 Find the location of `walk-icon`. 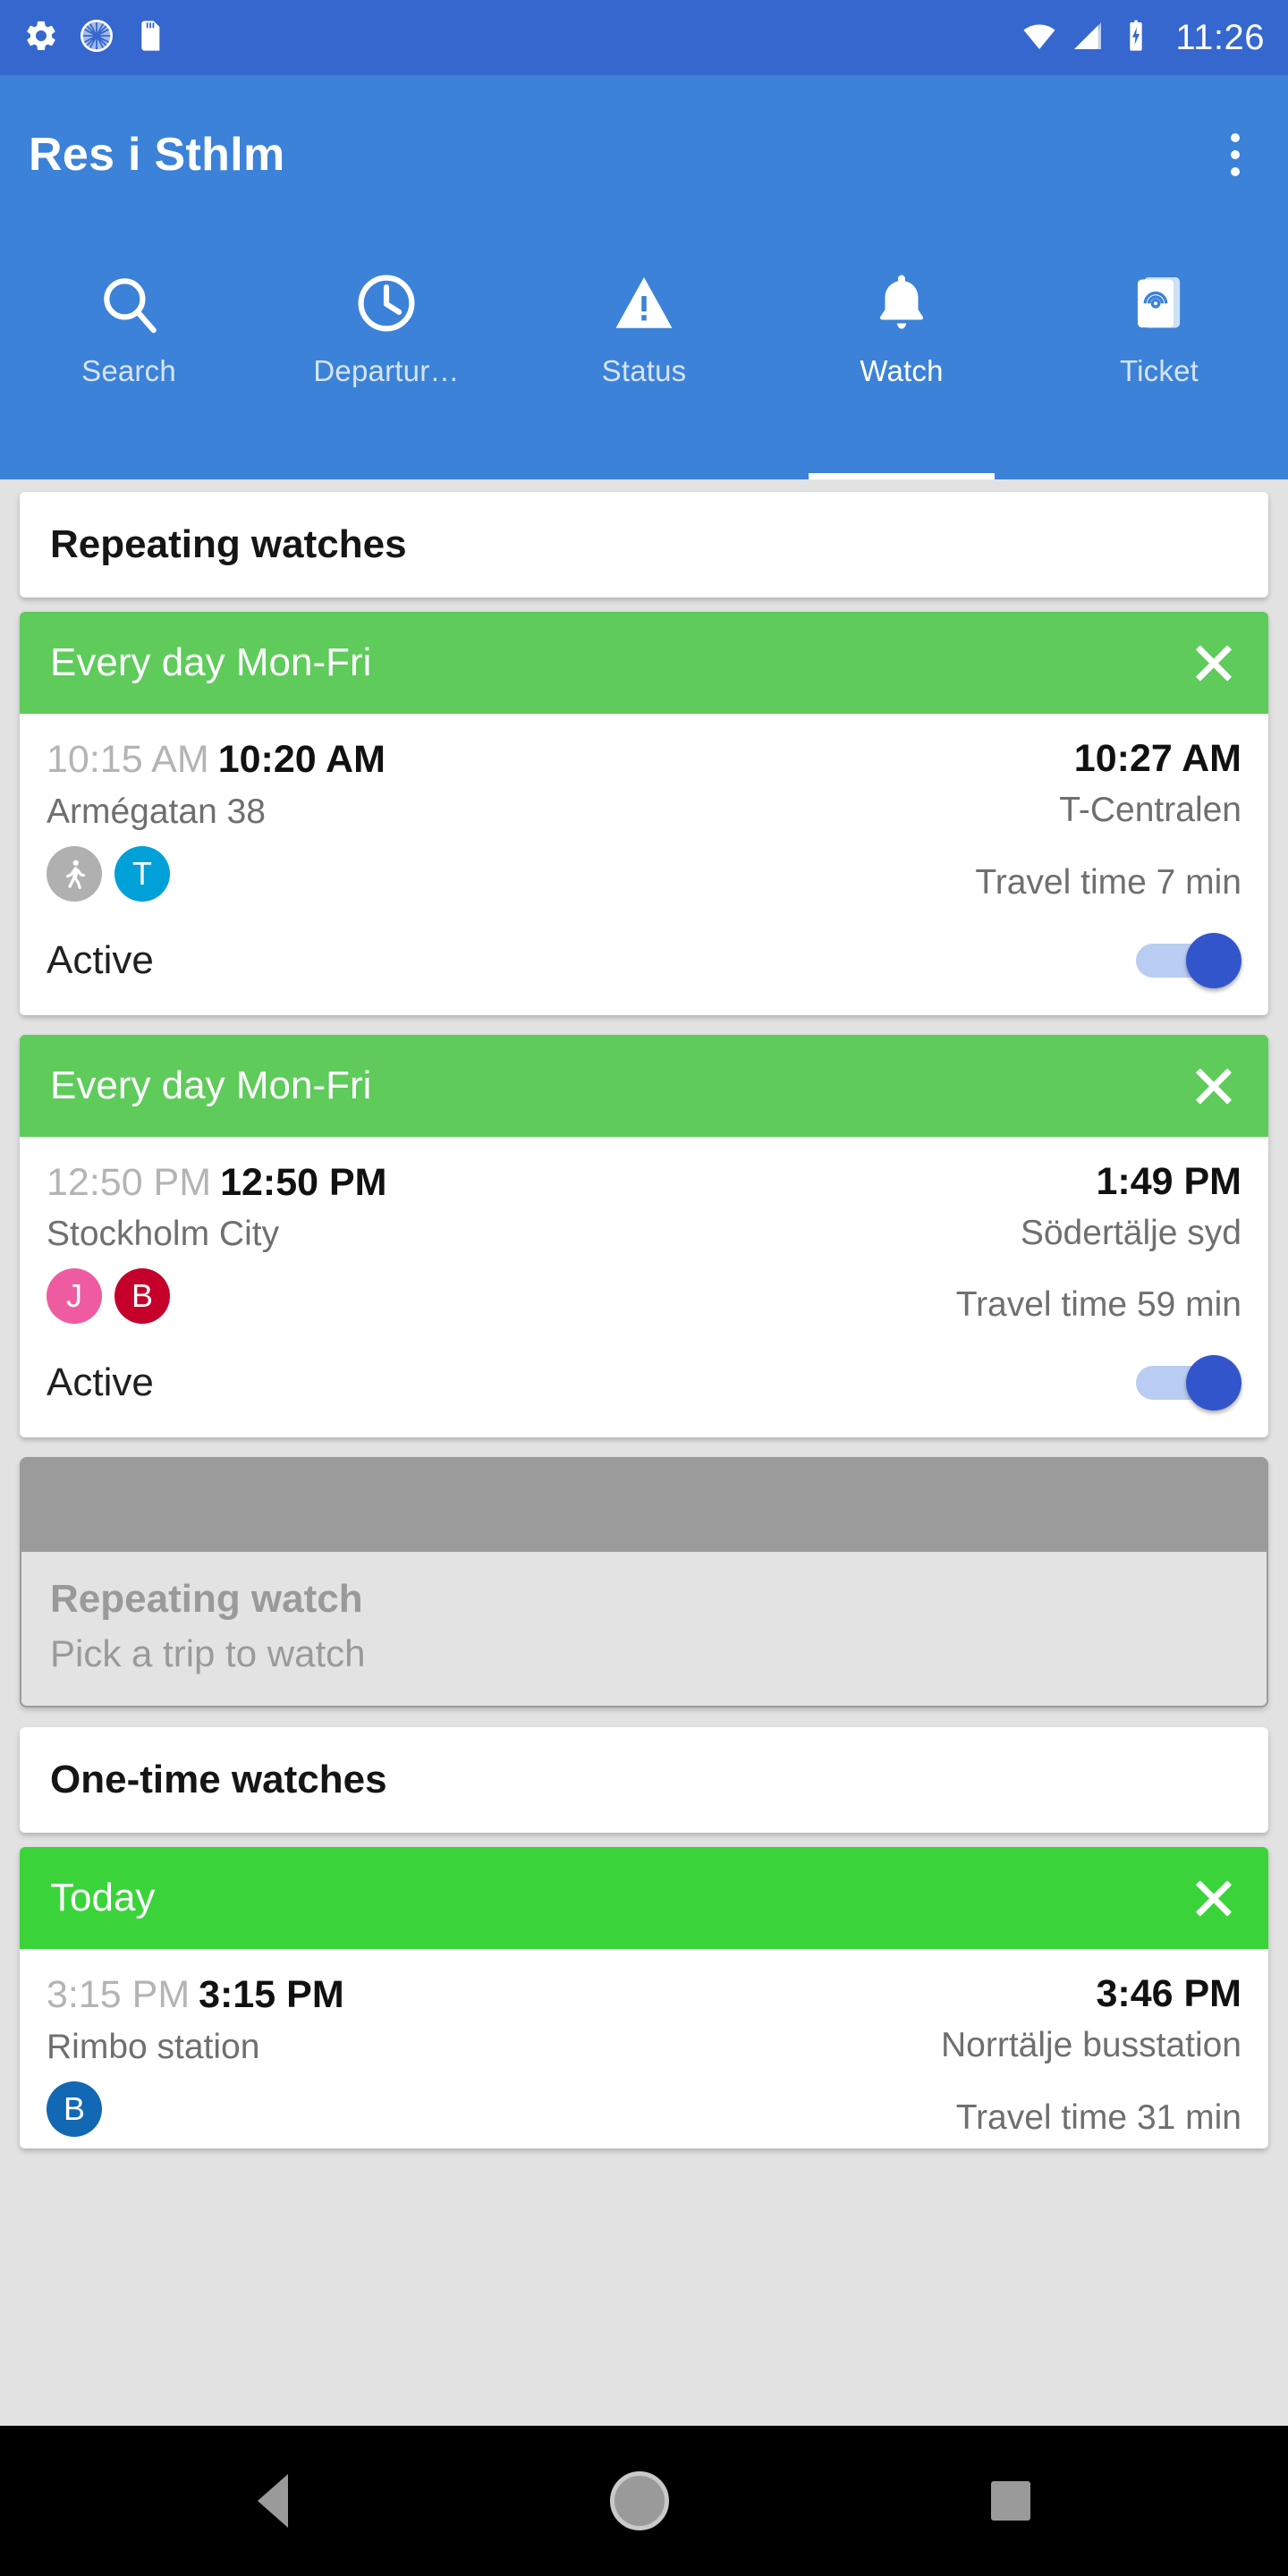

walk-icon is located at coordinates (74, 873).